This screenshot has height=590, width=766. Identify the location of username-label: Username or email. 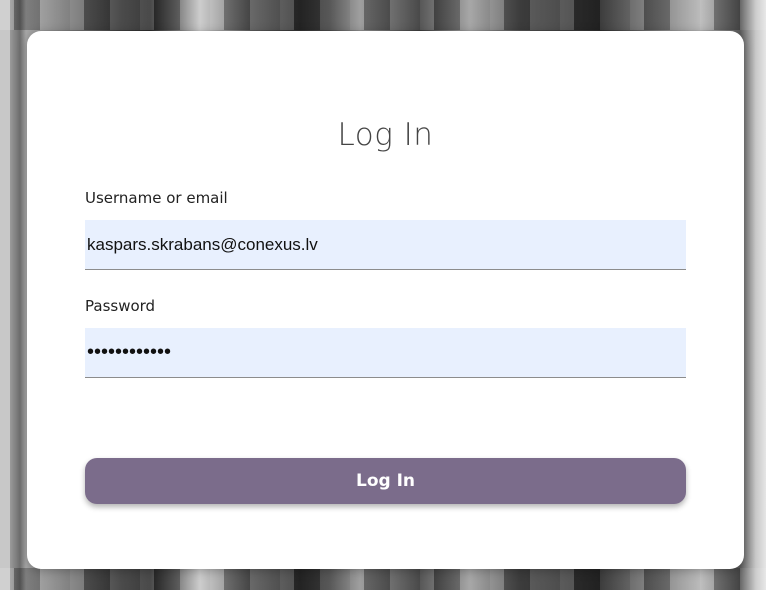
(156, 198).